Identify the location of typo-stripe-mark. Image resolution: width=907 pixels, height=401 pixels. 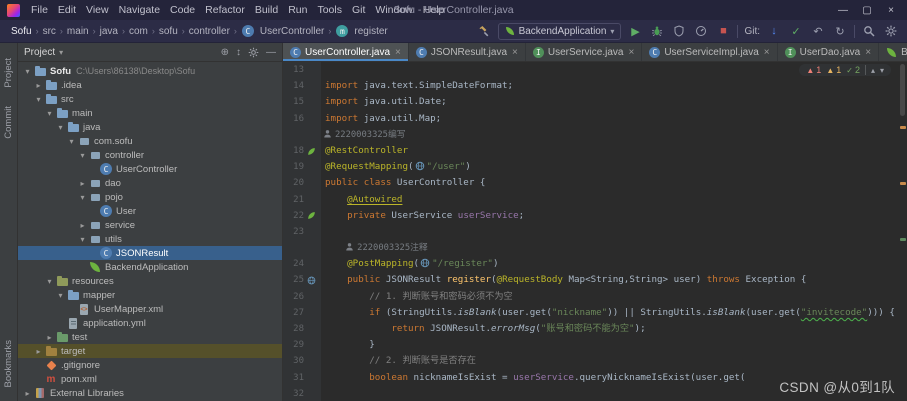
(903, 239).